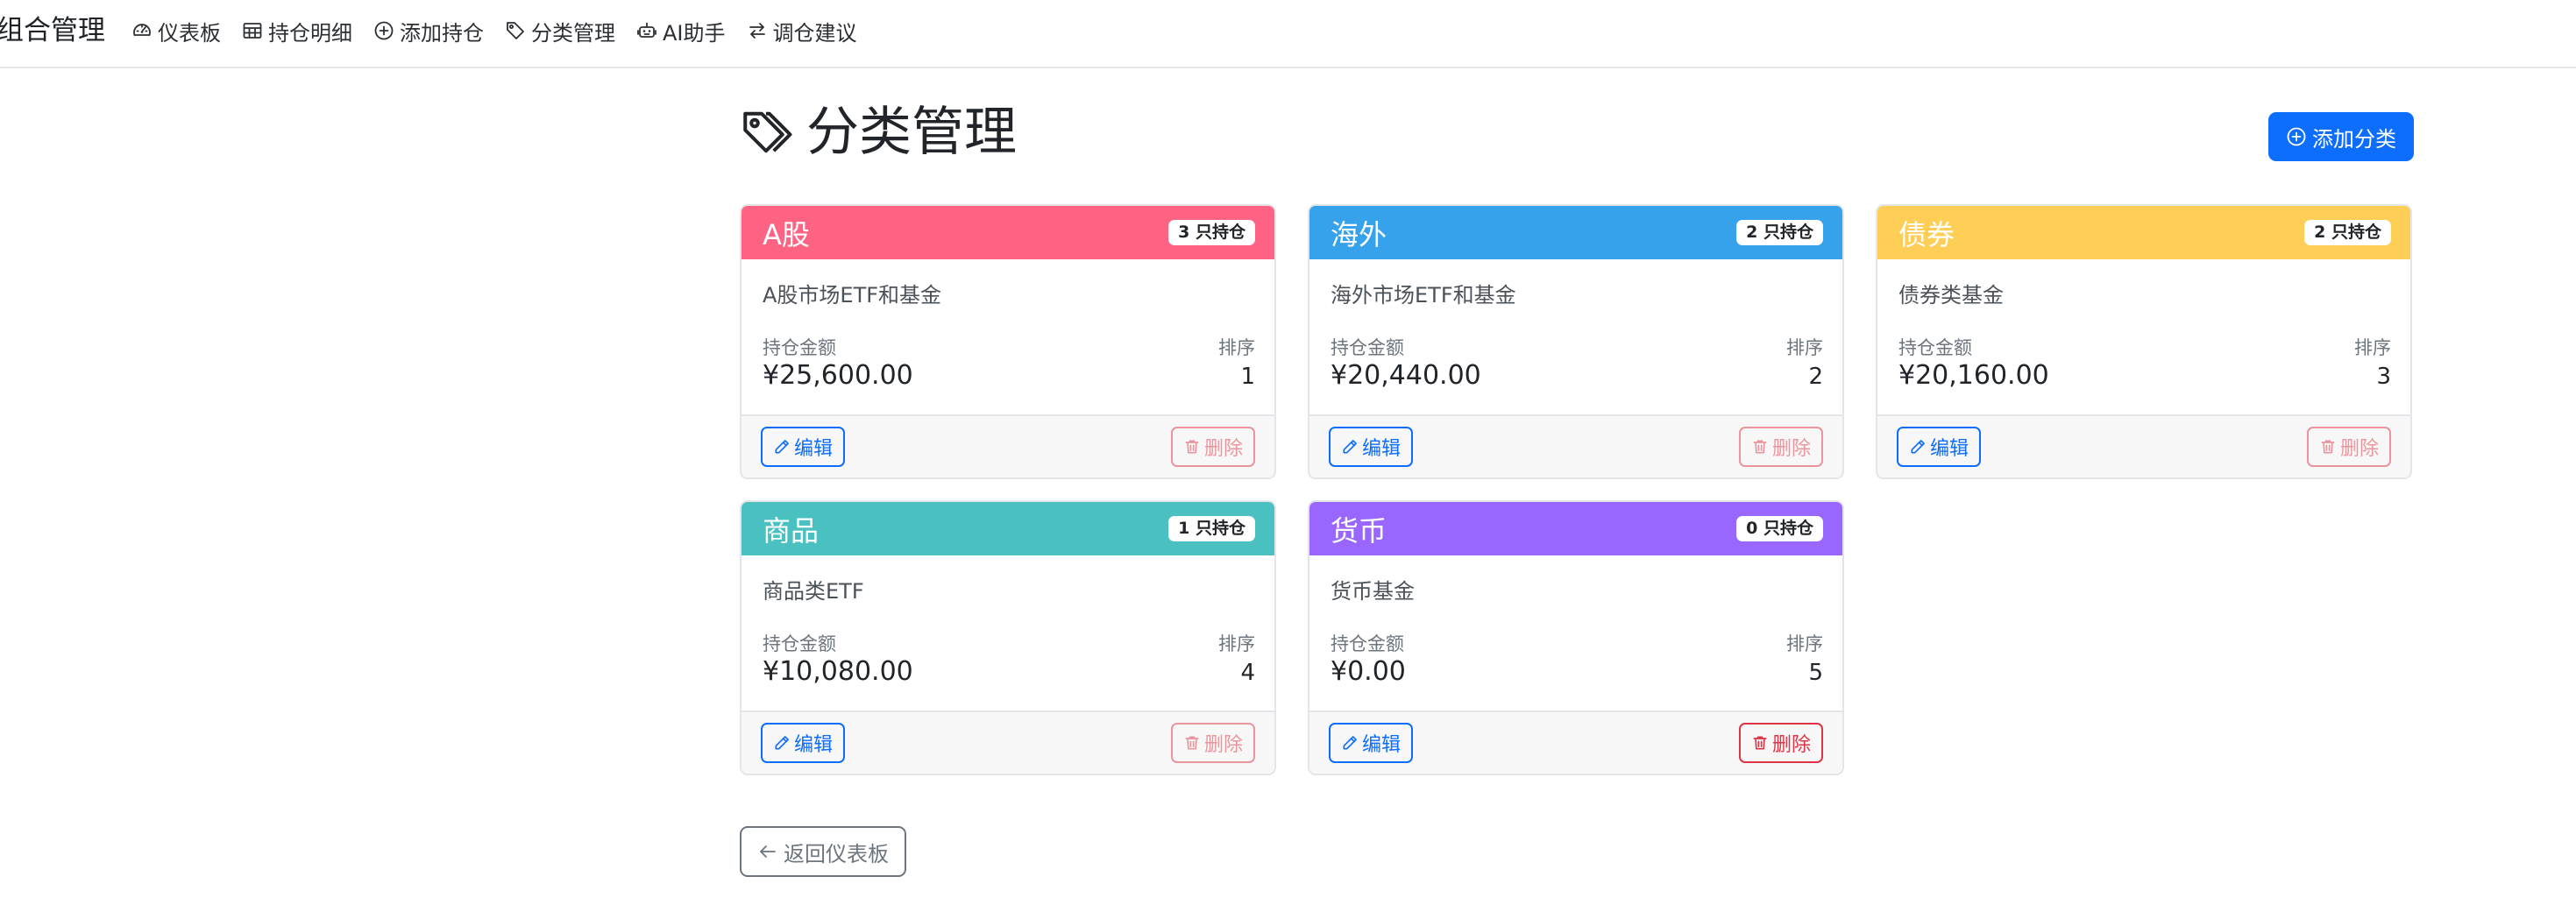 This screenshot has height=912, width=2576. Describe the element at coordinates (1575, 233) in the screenshot. I see `card-header: 海外 2 只持仓` at that location.